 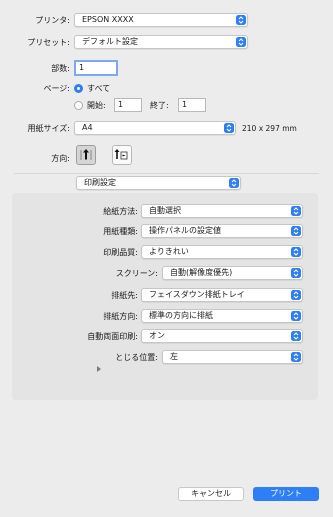 What do you see at coordinates (60, 158) in the screenshot?
I see `orientation-label: 方向:` at bounding box center [60, 158].